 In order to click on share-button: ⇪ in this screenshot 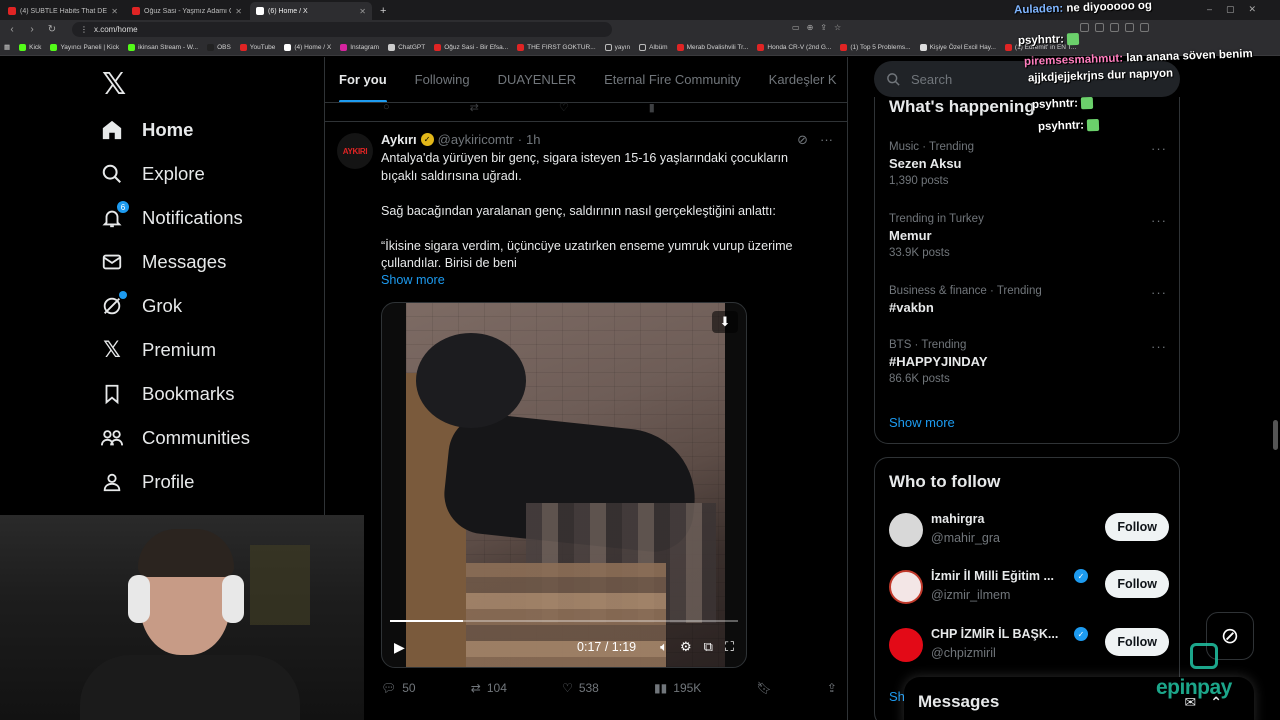, I will do `click(832, 688)`.